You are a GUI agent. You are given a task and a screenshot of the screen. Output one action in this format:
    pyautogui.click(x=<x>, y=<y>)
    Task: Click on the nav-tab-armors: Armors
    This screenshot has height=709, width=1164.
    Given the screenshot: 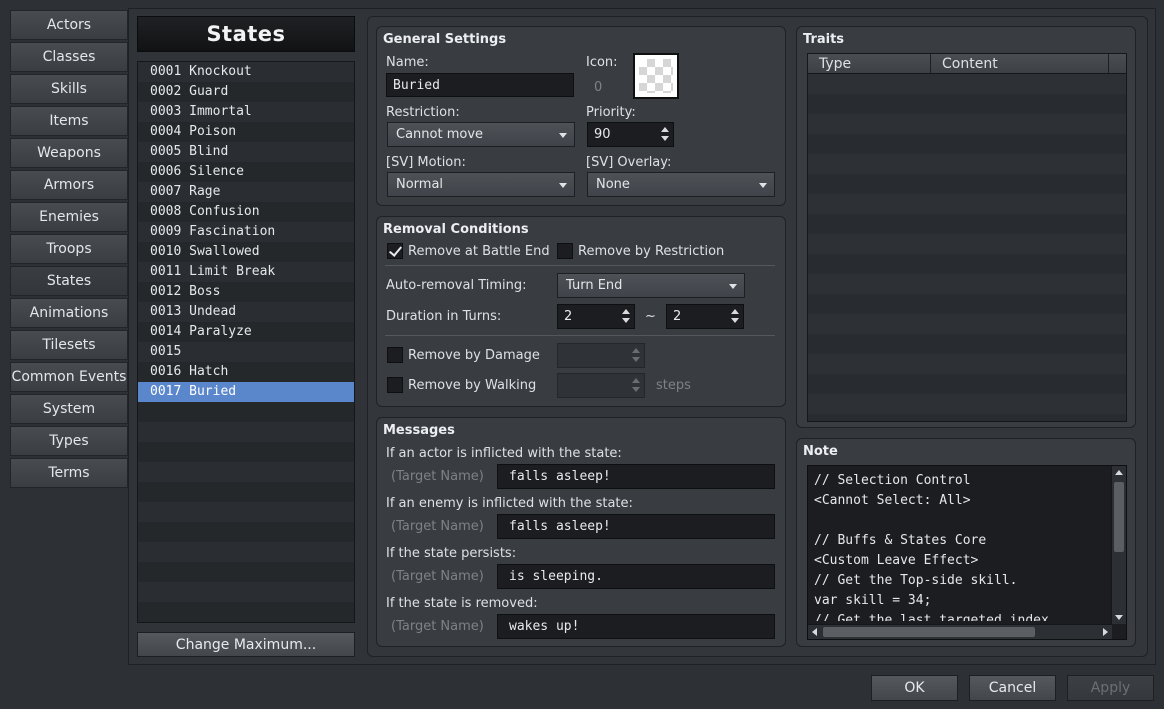 What is the action you would take?
    pyautogui.click(x=69, y=185)
    